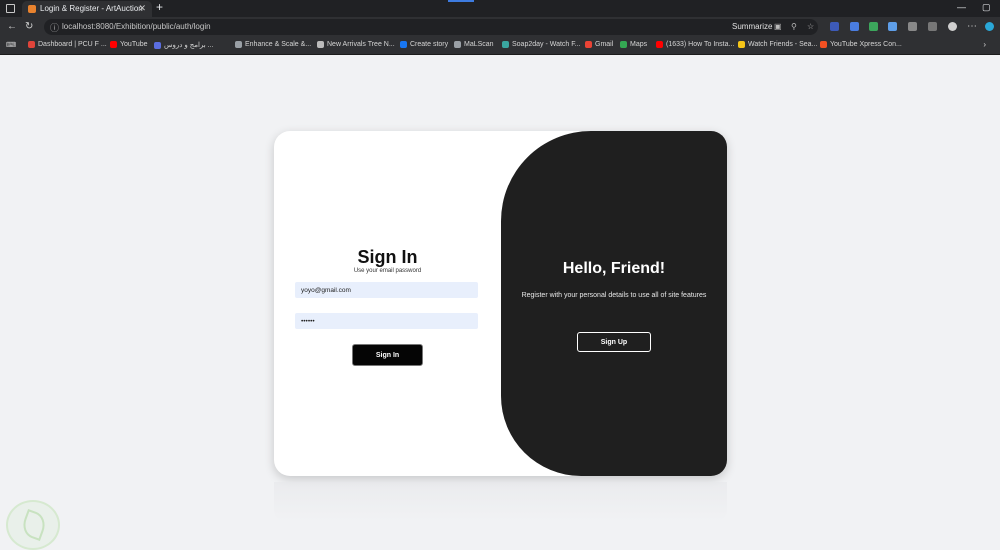  What do you see at coordinates (386, 321) in the screenshot?
I see `password-field` at bounding box center [386, 321].